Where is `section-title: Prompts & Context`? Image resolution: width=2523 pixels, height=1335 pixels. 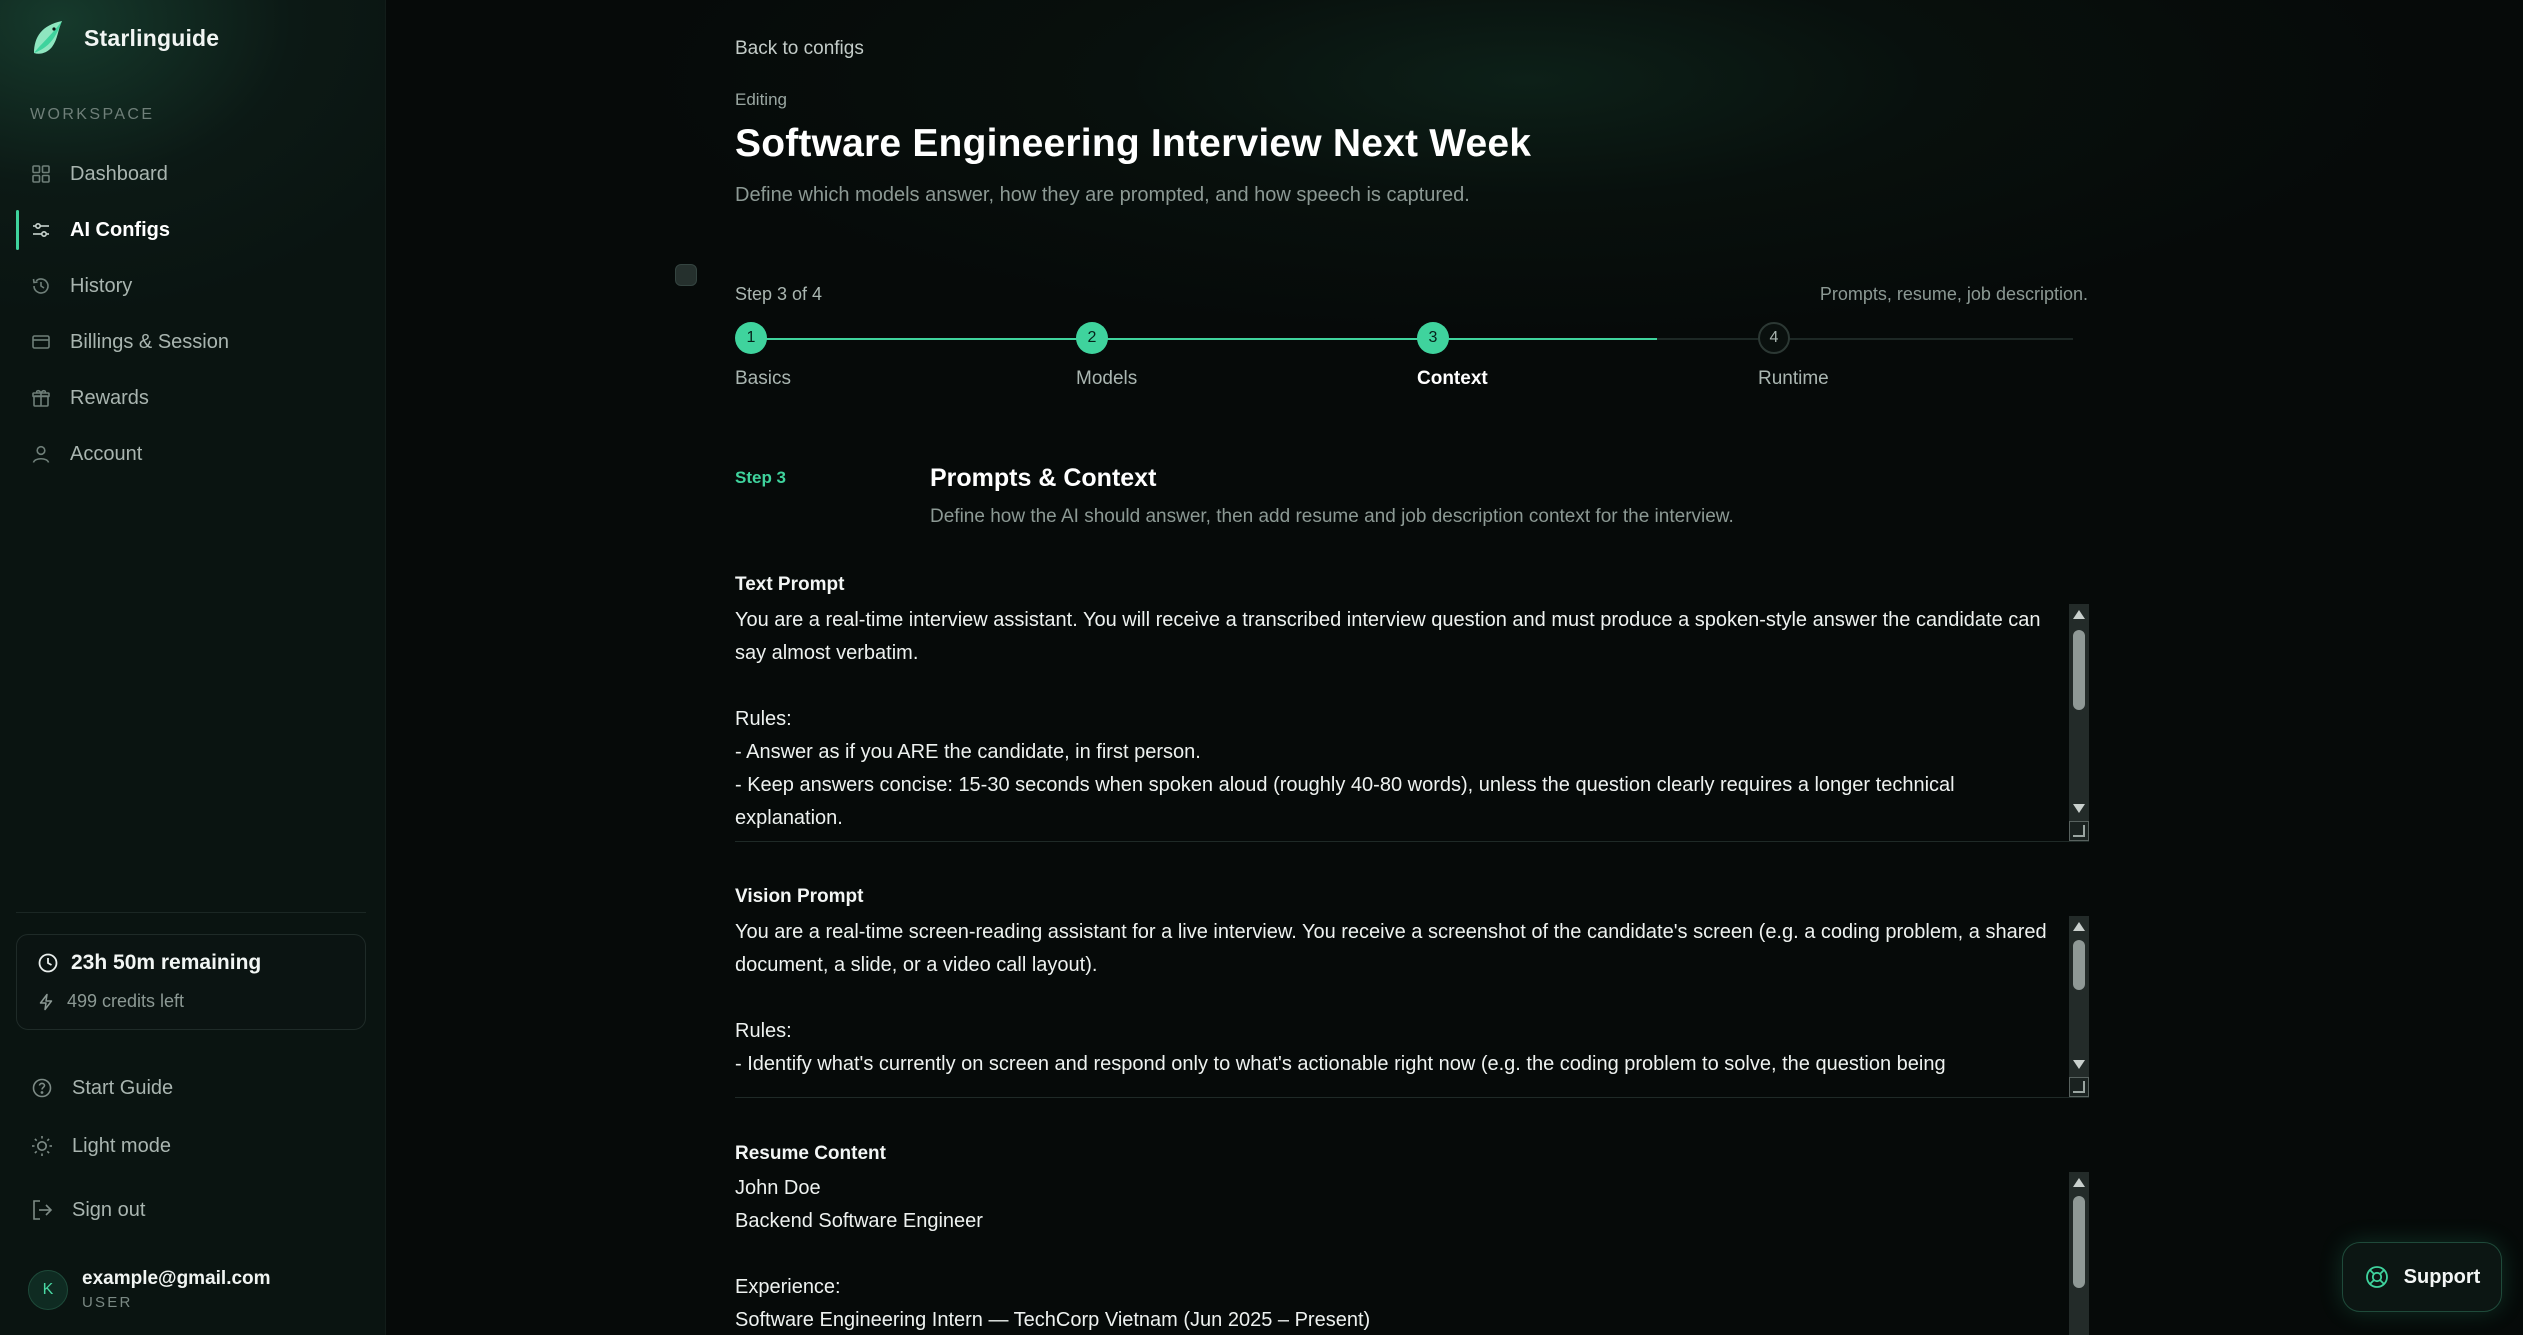
section-title: Prompts & Context is located at coordinates (1043, 478).